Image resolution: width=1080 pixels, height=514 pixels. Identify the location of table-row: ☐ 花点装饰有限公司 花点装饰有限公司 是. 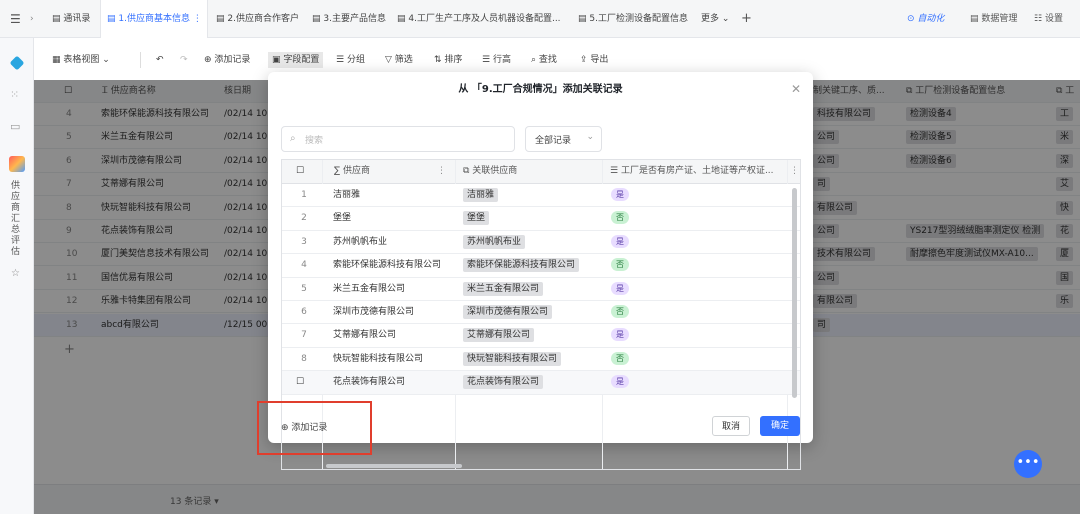
(541, 383).